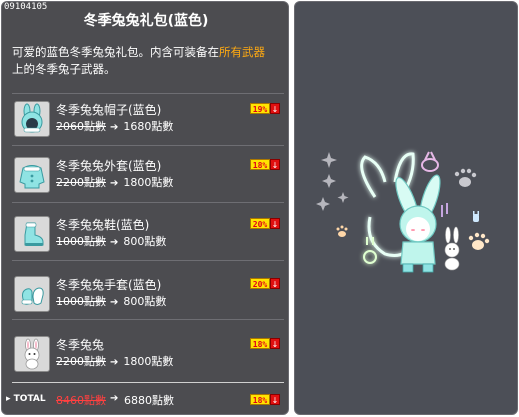  I want to click on sale-price: 1680點數, so click(148, 126).